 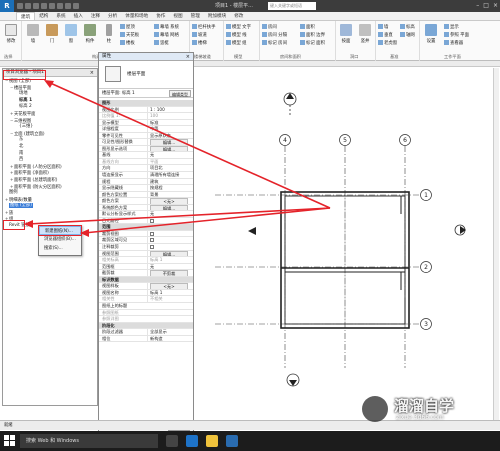 What do you see at coordinates (89, 441) in the screenshot?
I see `taskbar-search-input: 搜索 Web 和 Windows` at bounding box center [89, 441].